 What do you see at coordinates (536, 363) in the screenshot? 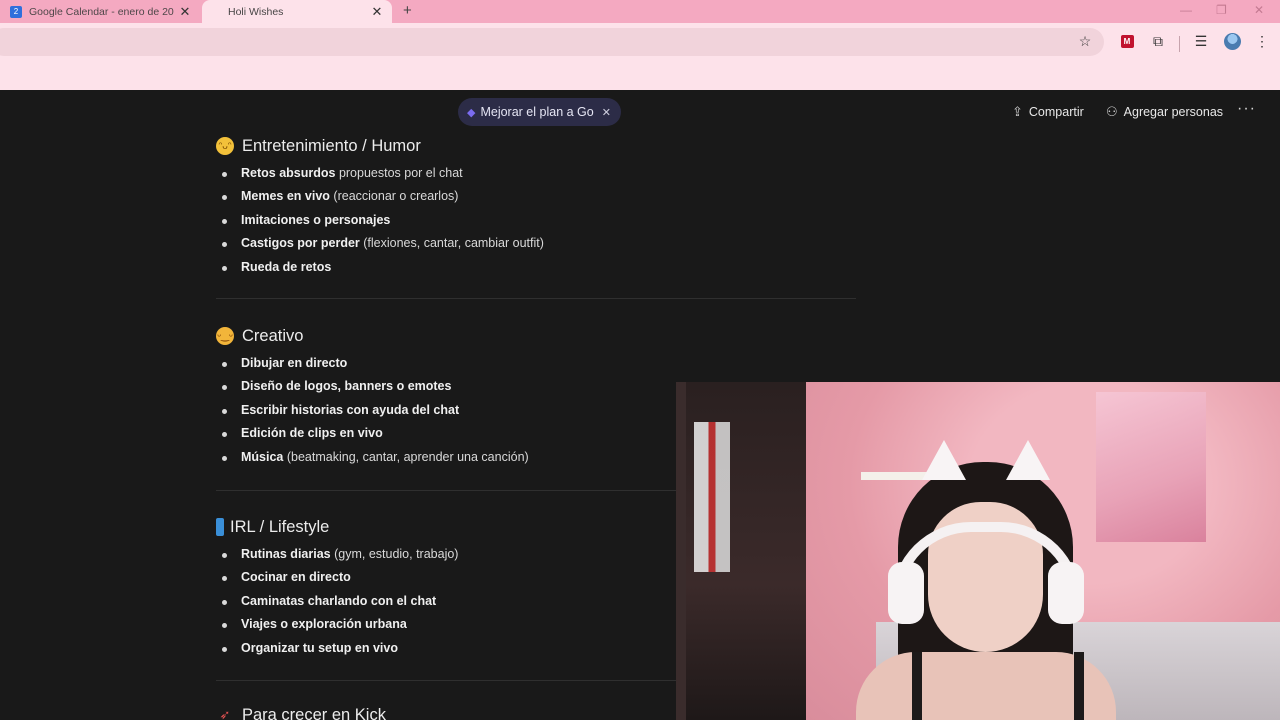
I see `list-item: Dibujar en directo` at bounding box center [536, 363].